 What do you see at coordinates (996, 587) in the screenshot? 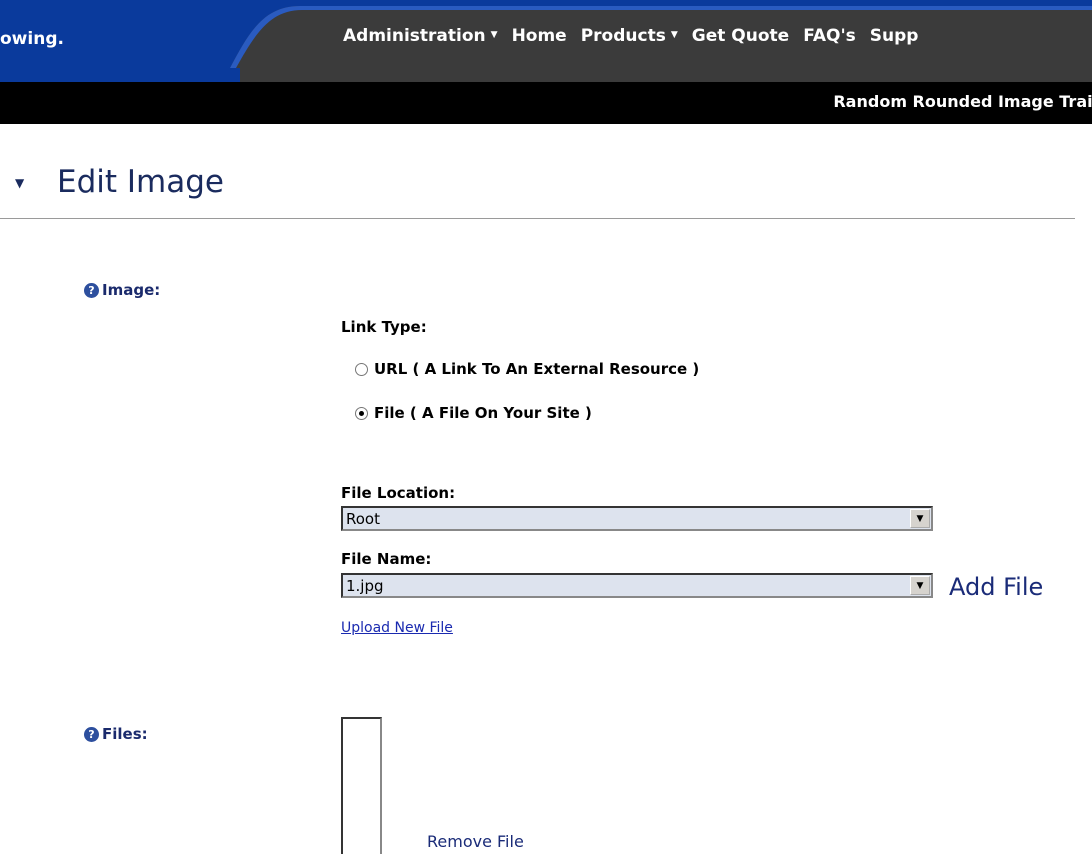
I see `add-file-link: Add File` at bounding box center [996, 587].